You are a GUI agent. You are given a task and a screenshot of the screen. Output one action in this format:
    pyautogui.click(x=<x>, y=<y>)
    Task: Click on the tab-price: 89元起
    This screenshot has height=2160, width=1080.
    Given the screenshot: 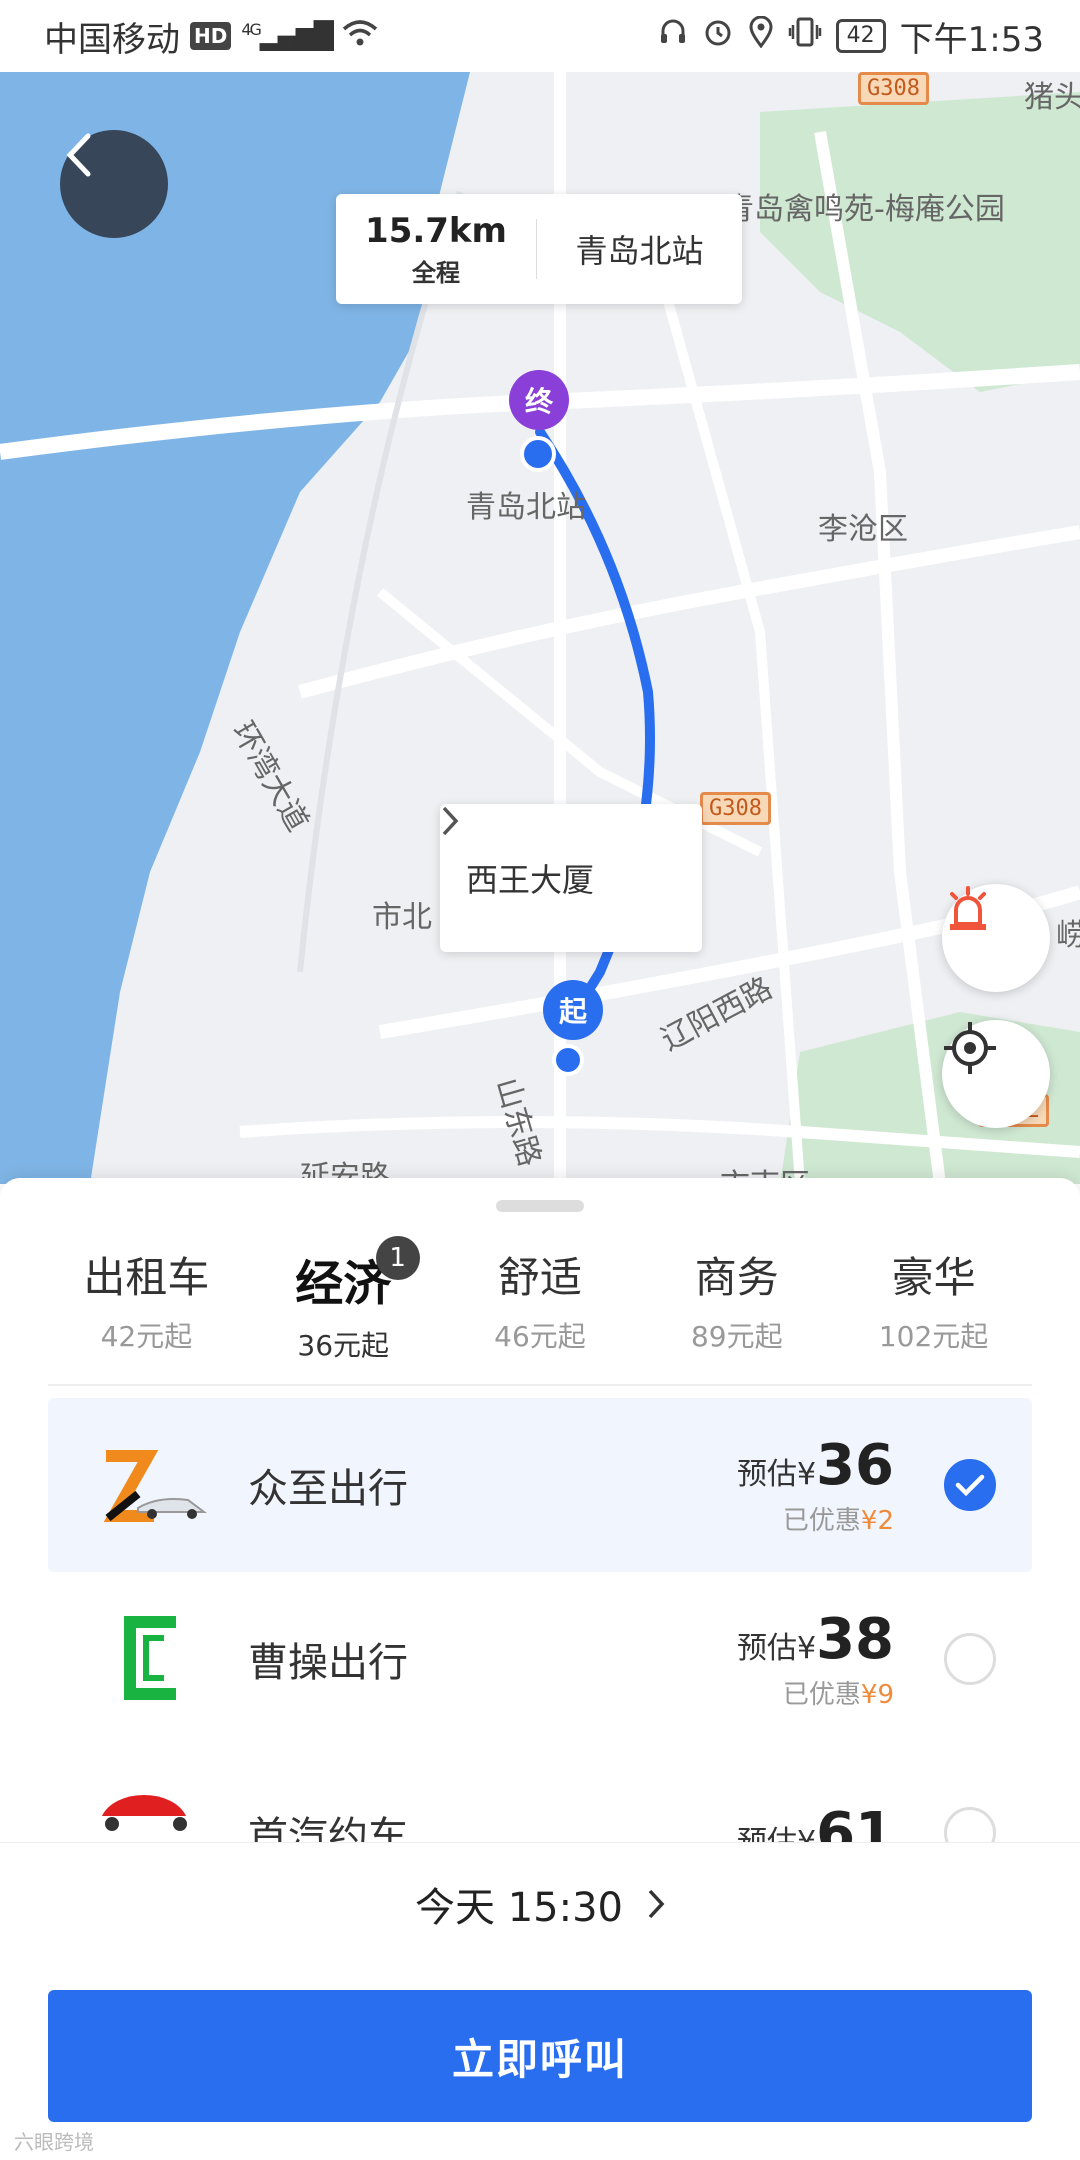 What is the action you would take?
    pyautogui.click(x=736, y=1336)
    